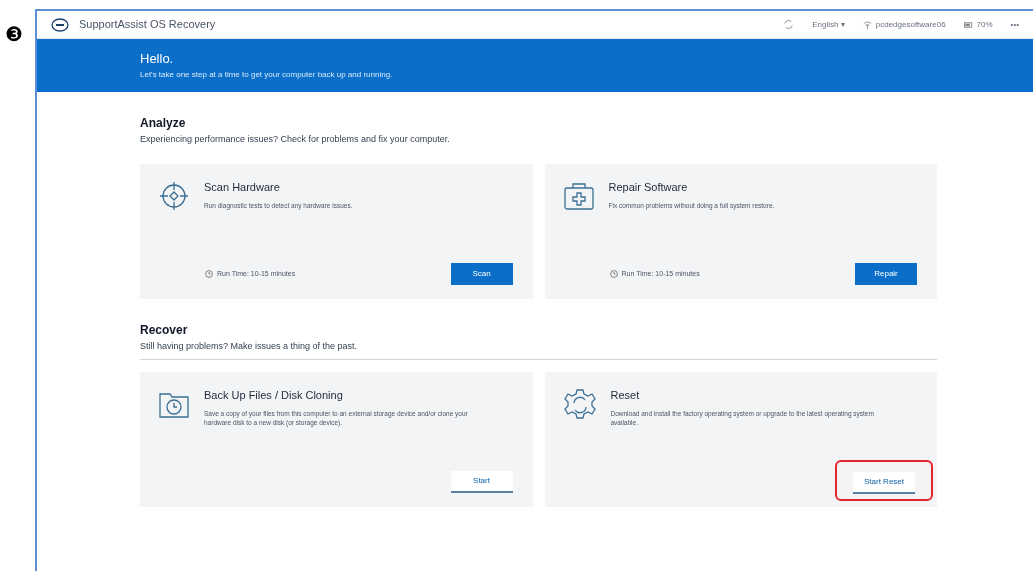 This screenshot has width=1033, height=571. What do you see at coordinates (648, 187) in the screenshot?
I see `card-title: Repair Software` at bounding box center [648, 187].